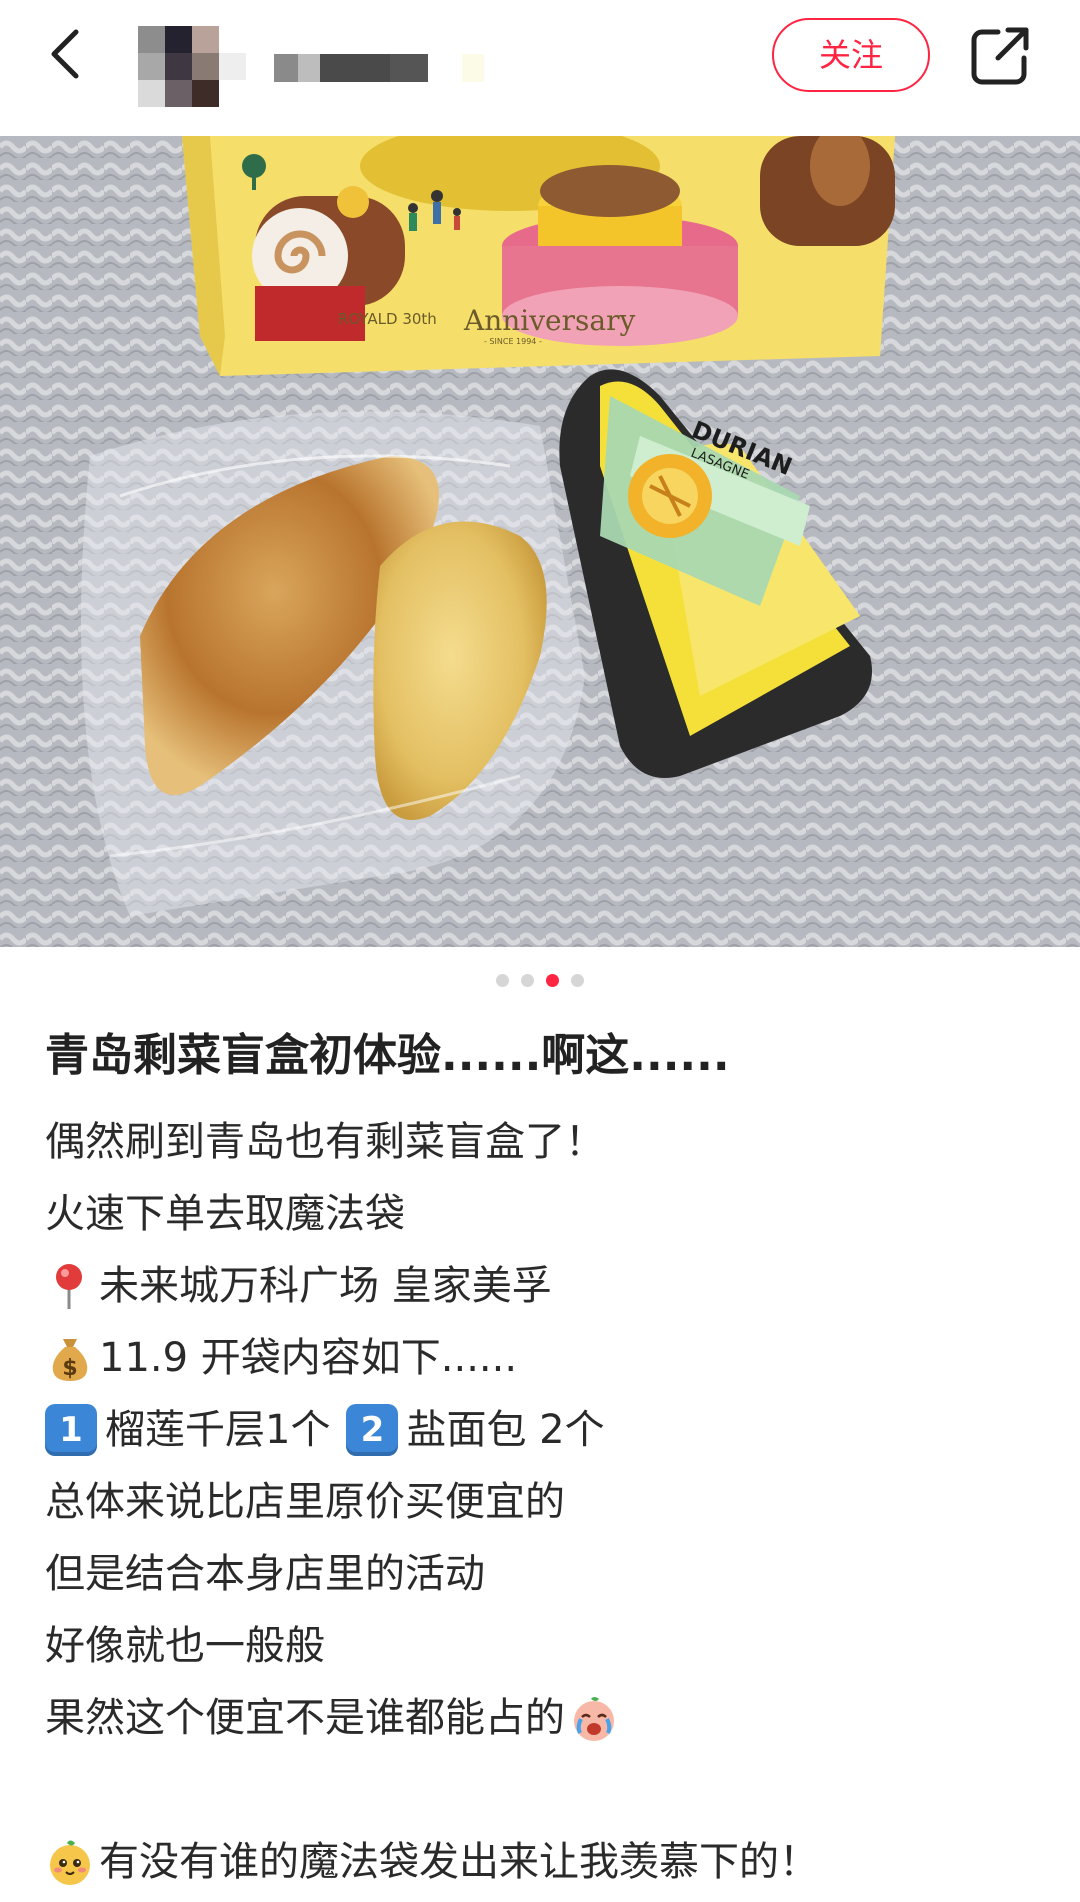 The width and height of the screenshot is (1080, 1902). Describe the element at coordinates (505, 1430) in the screenshot. I see `item-text: 盐面包 2个` at that location.